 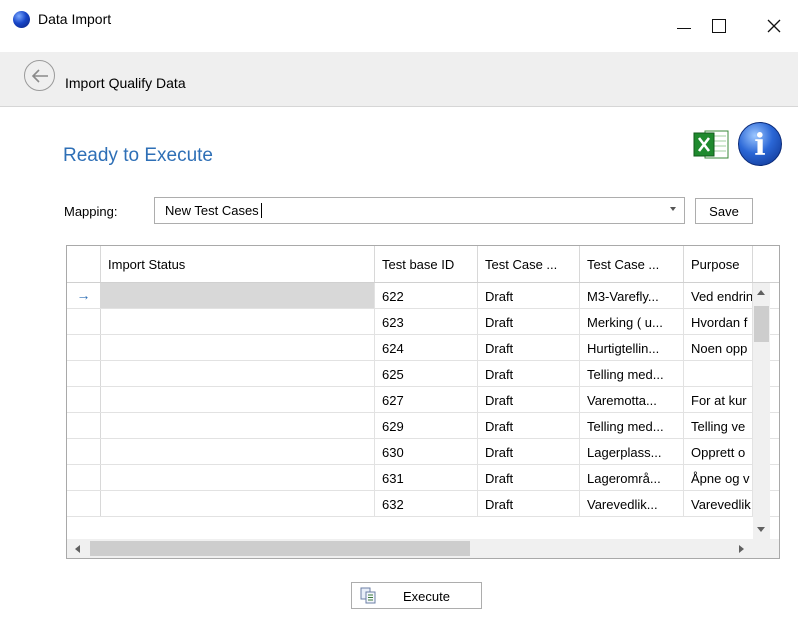 I want to click on test-base-id-cell: 625, so click(x=426, y=373).